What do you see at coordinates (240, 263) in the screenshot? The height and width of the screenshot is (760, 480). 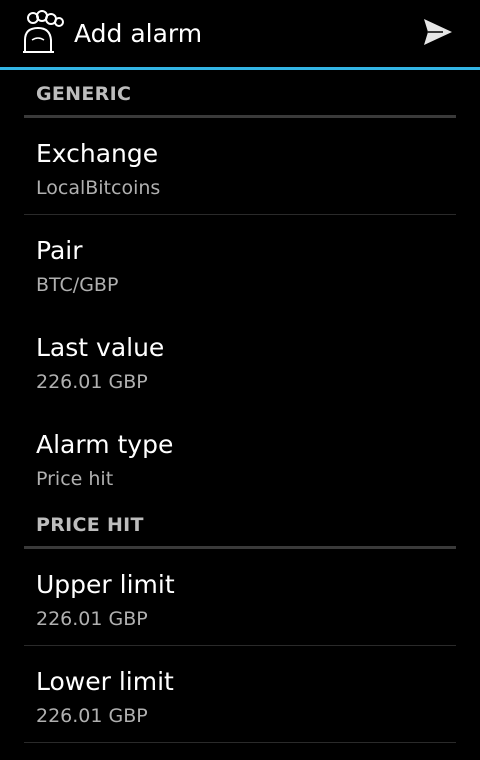 I see `pref-pair: Pair BTC/GBP` at bounding box center [240, 263].